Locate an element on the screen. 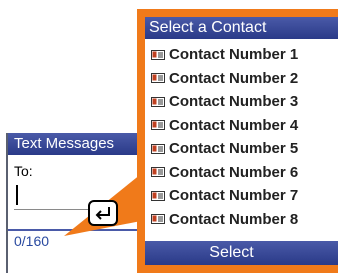 This screenshot has height=273, width=338. contact-item: Contact Number 1 is located at coordinates (241, 55).